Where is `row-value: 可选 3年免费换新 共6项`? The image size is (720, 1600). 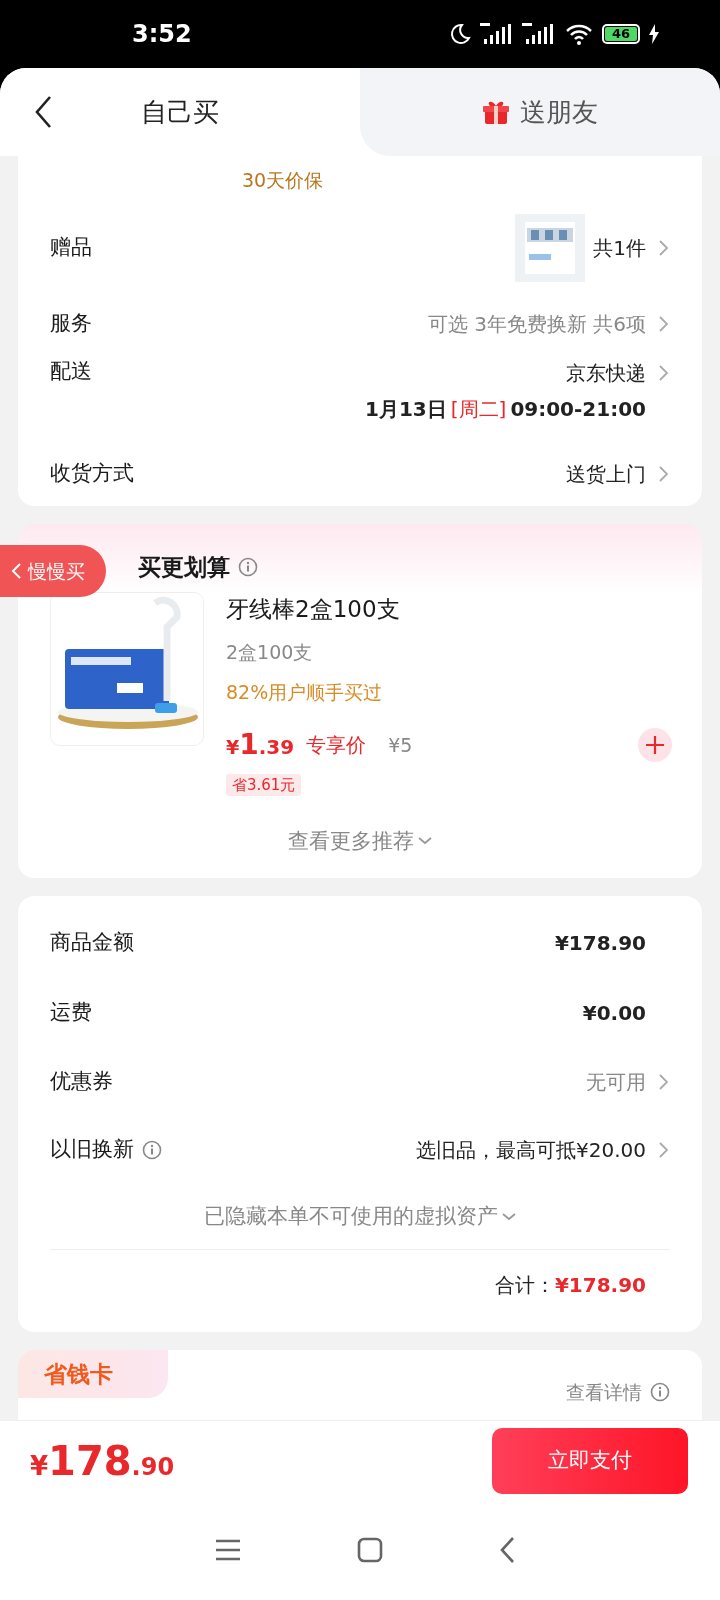
row-value: 可选 3年免费换新 共6项 is located at coordinates (536, 324).